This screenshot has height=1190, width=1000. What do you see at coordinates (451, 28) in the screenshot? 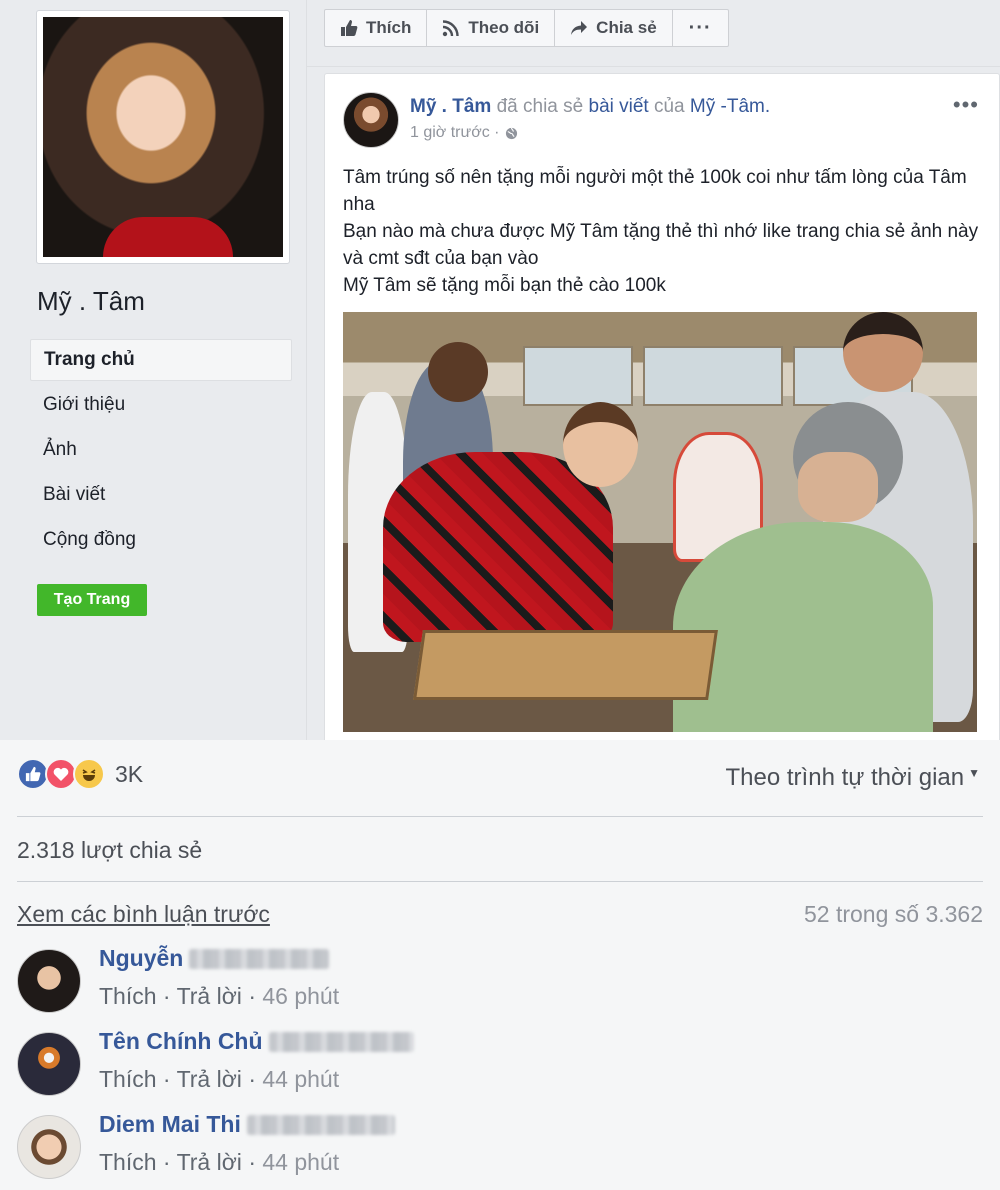
I see `rss-icon` at bounding box center [451, 28].